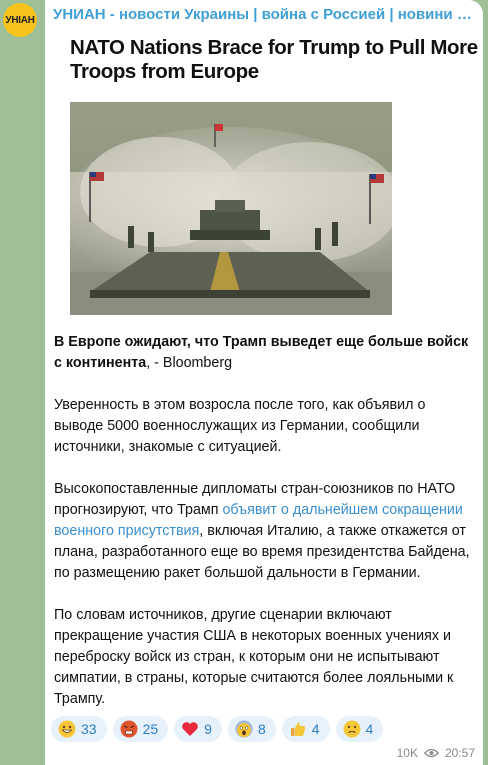  I want to click on reaction-count: 25, so click(150, 729).